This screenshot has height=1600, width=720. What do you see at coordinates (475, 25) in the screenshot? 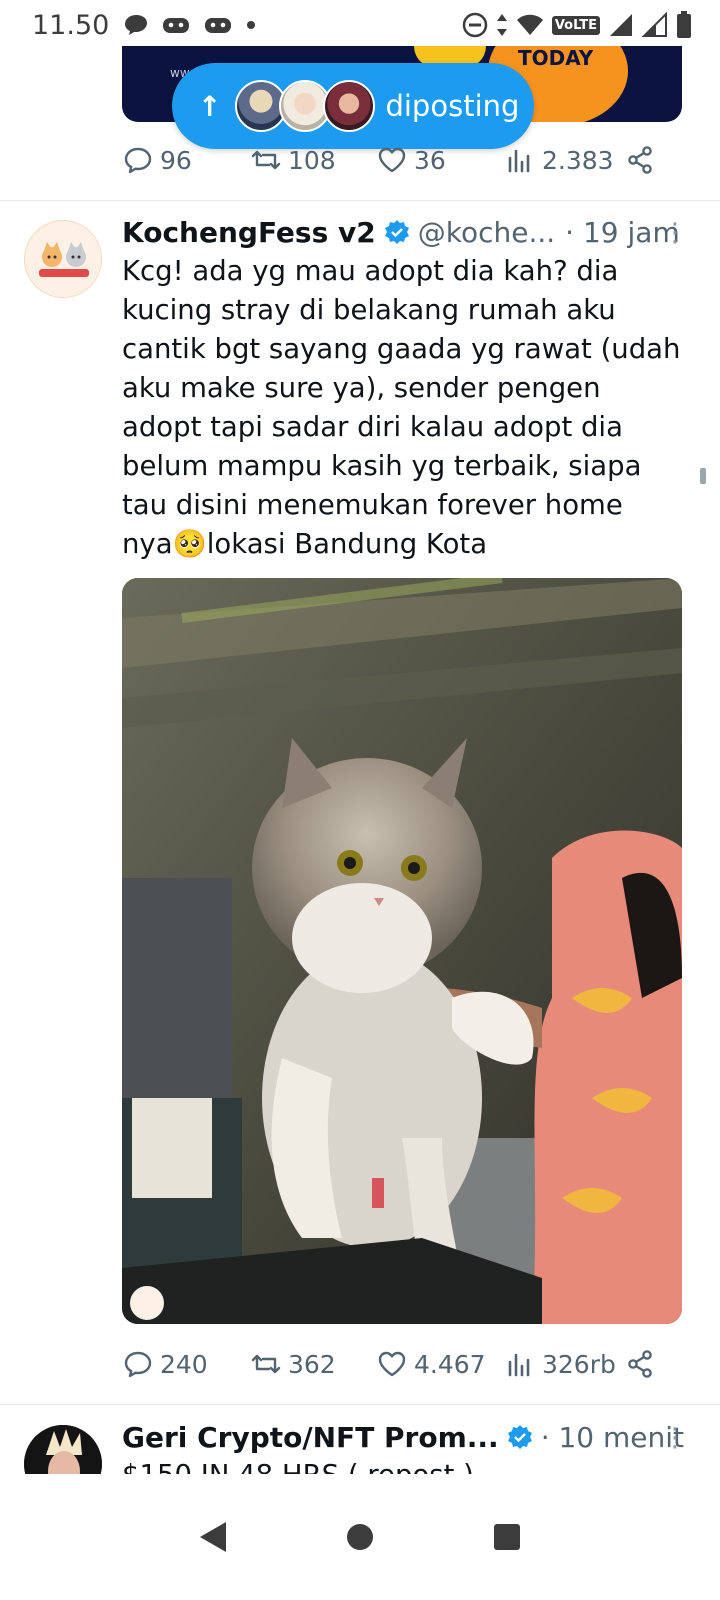
I see `do-not-disturb-icon` at bounding box center [475, 25].